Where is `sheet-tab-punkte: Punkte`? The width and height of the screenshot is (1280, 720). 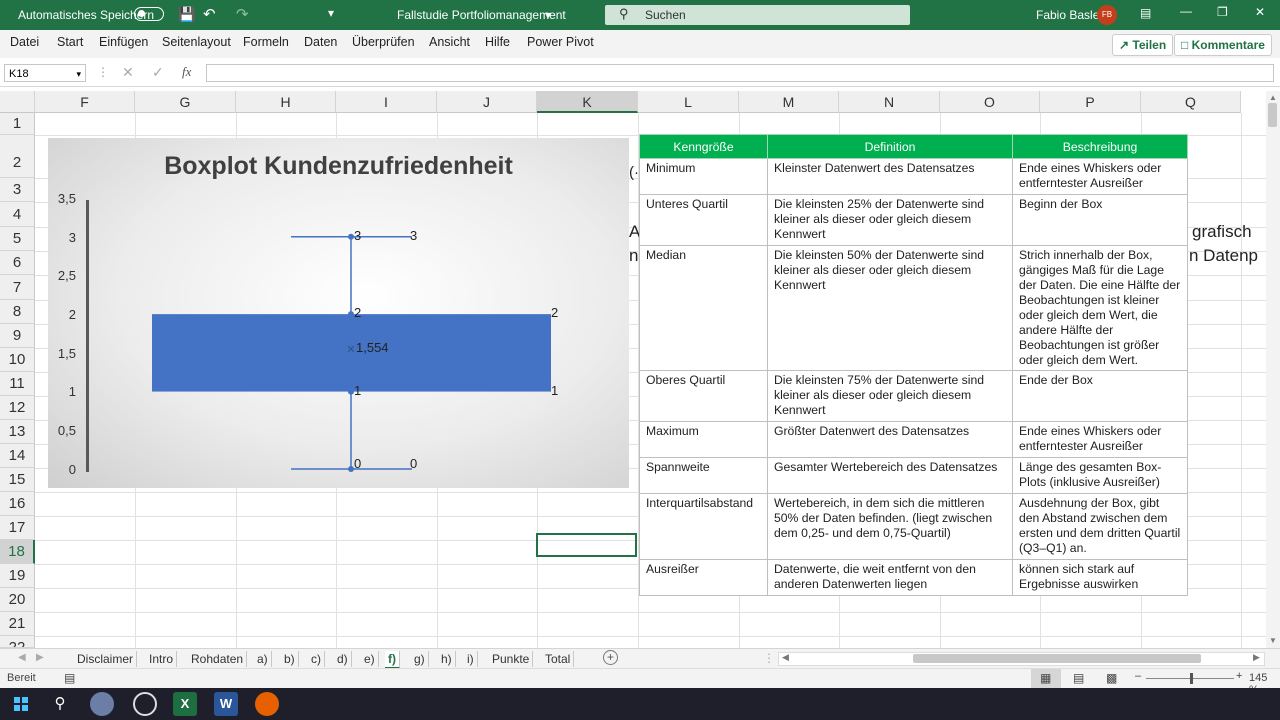
sheet-tab-punkte: Punkte is located at coordinates (511, 659).